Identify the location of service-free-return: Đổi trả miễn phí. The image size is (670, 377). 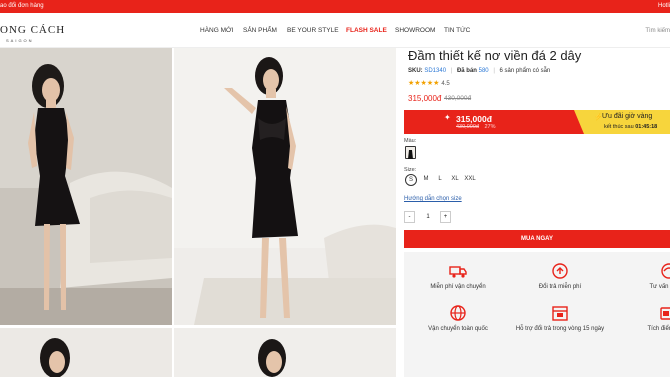
(560, 276).